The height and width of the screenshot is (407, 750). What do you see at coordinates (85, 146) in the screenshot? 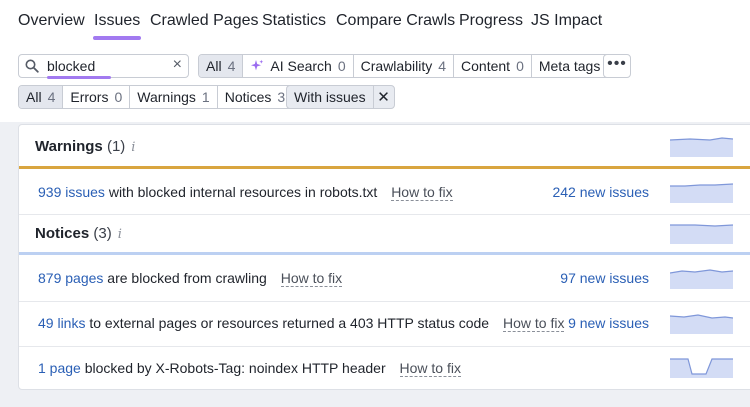
I see `warnings-header: Warnings (1) i` at bounding box center [85, 146].